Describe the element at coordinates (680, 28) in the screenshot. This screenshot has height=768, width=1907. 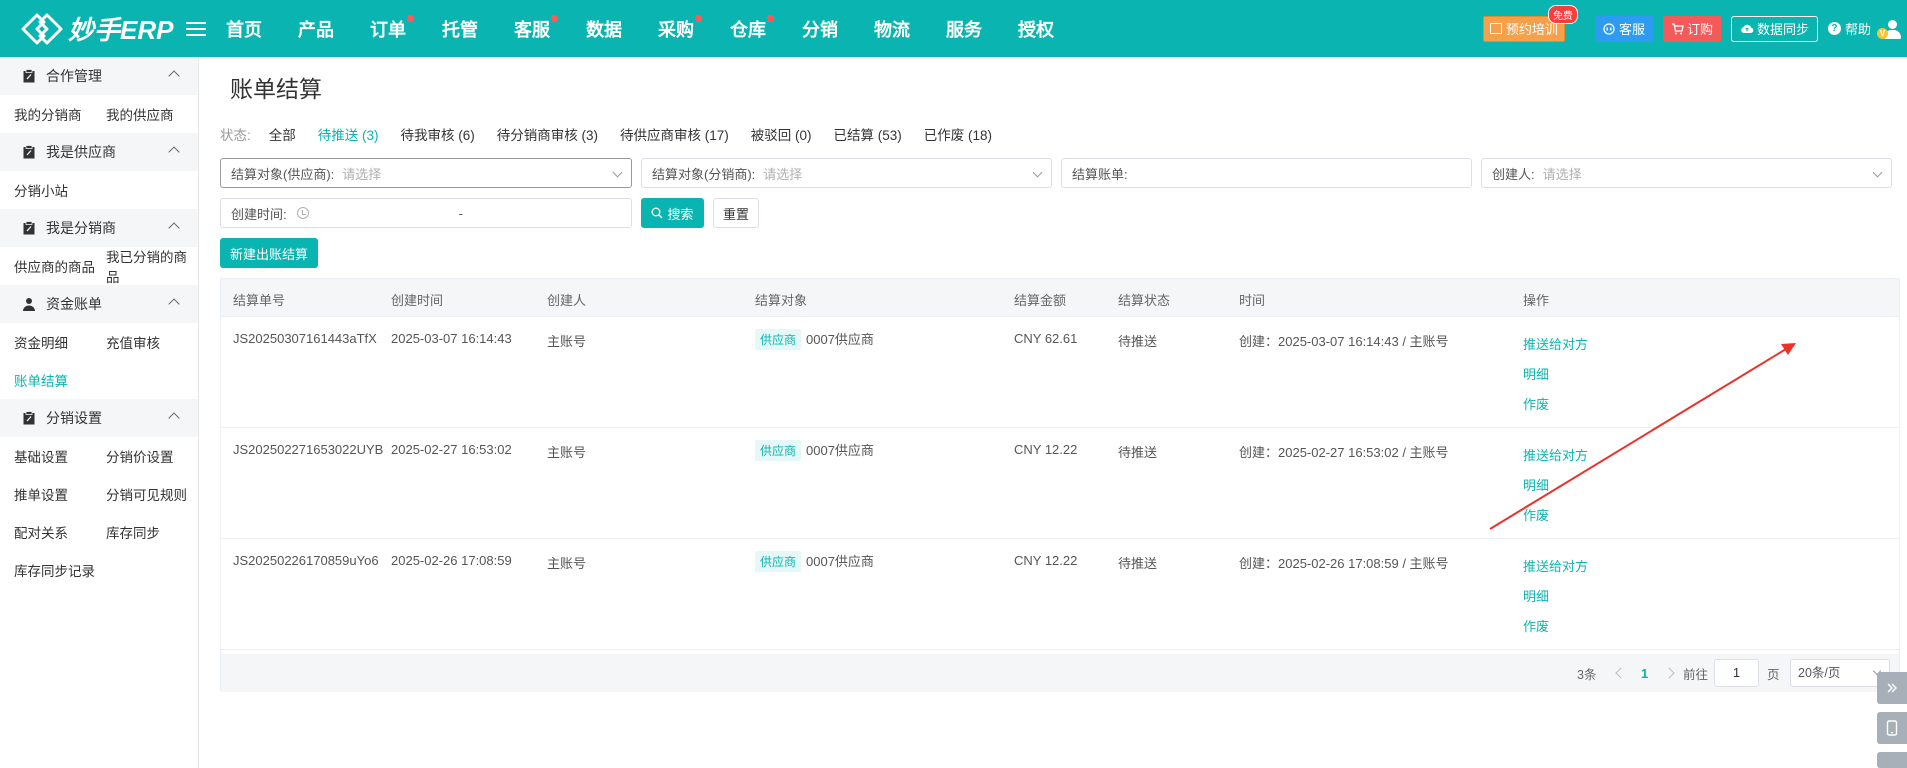
I see `nav-item: 采购` at that location.